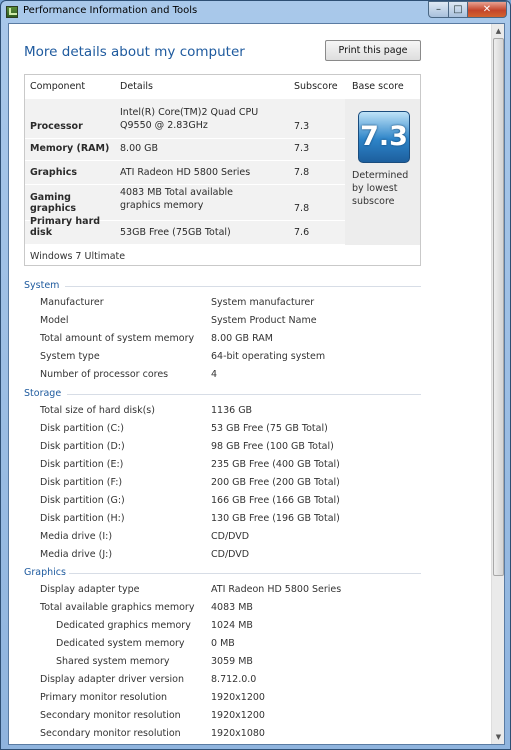 The width and height of the screenshot is (511, 750). I want to click on property-label: Manufacturer, so click(72, 302).